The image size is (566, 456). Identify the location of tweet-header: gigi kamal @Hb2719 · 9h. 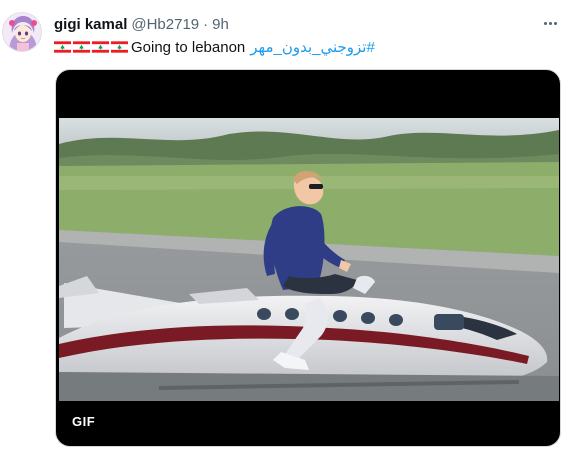
(141, 24).